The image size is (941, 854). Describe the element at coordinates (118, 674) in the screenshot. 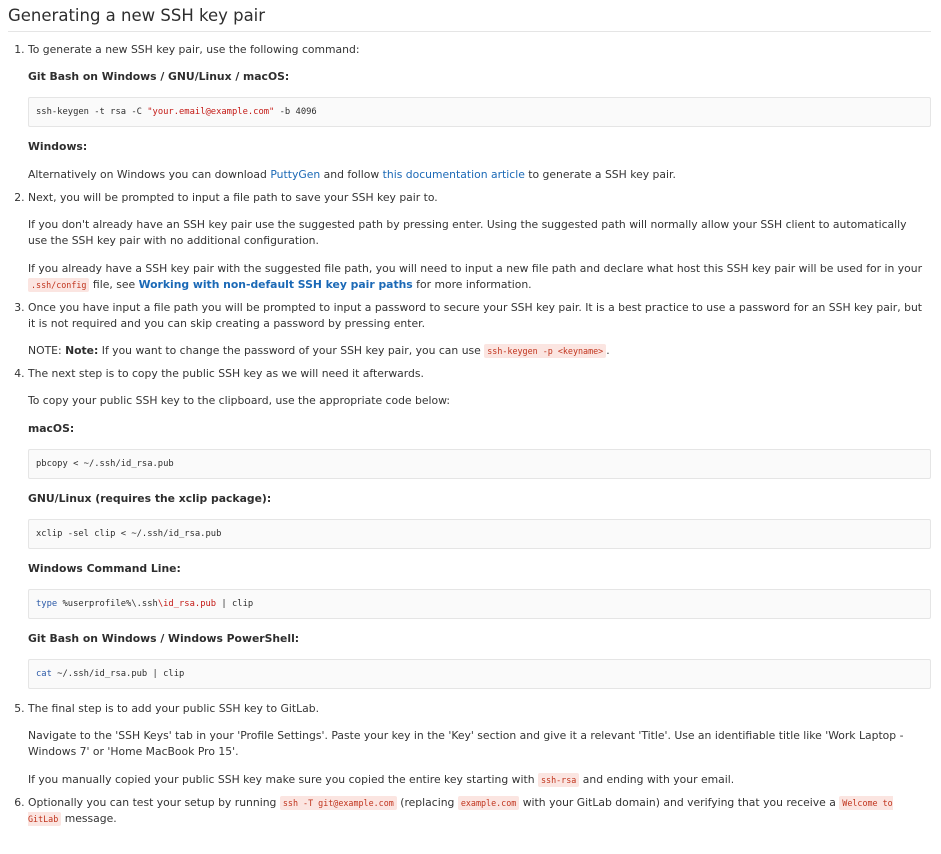

I see `code-text: ~/.ssh/id_rsa.pub | clip` at that location.